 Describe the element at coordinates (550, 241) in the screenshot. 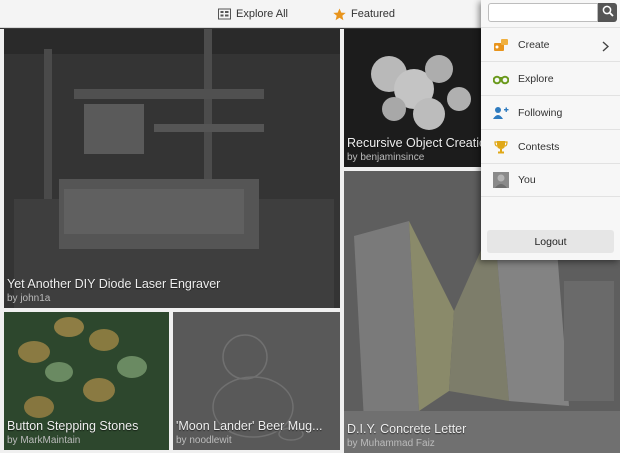

I see `logout-button: Logout` at that location.